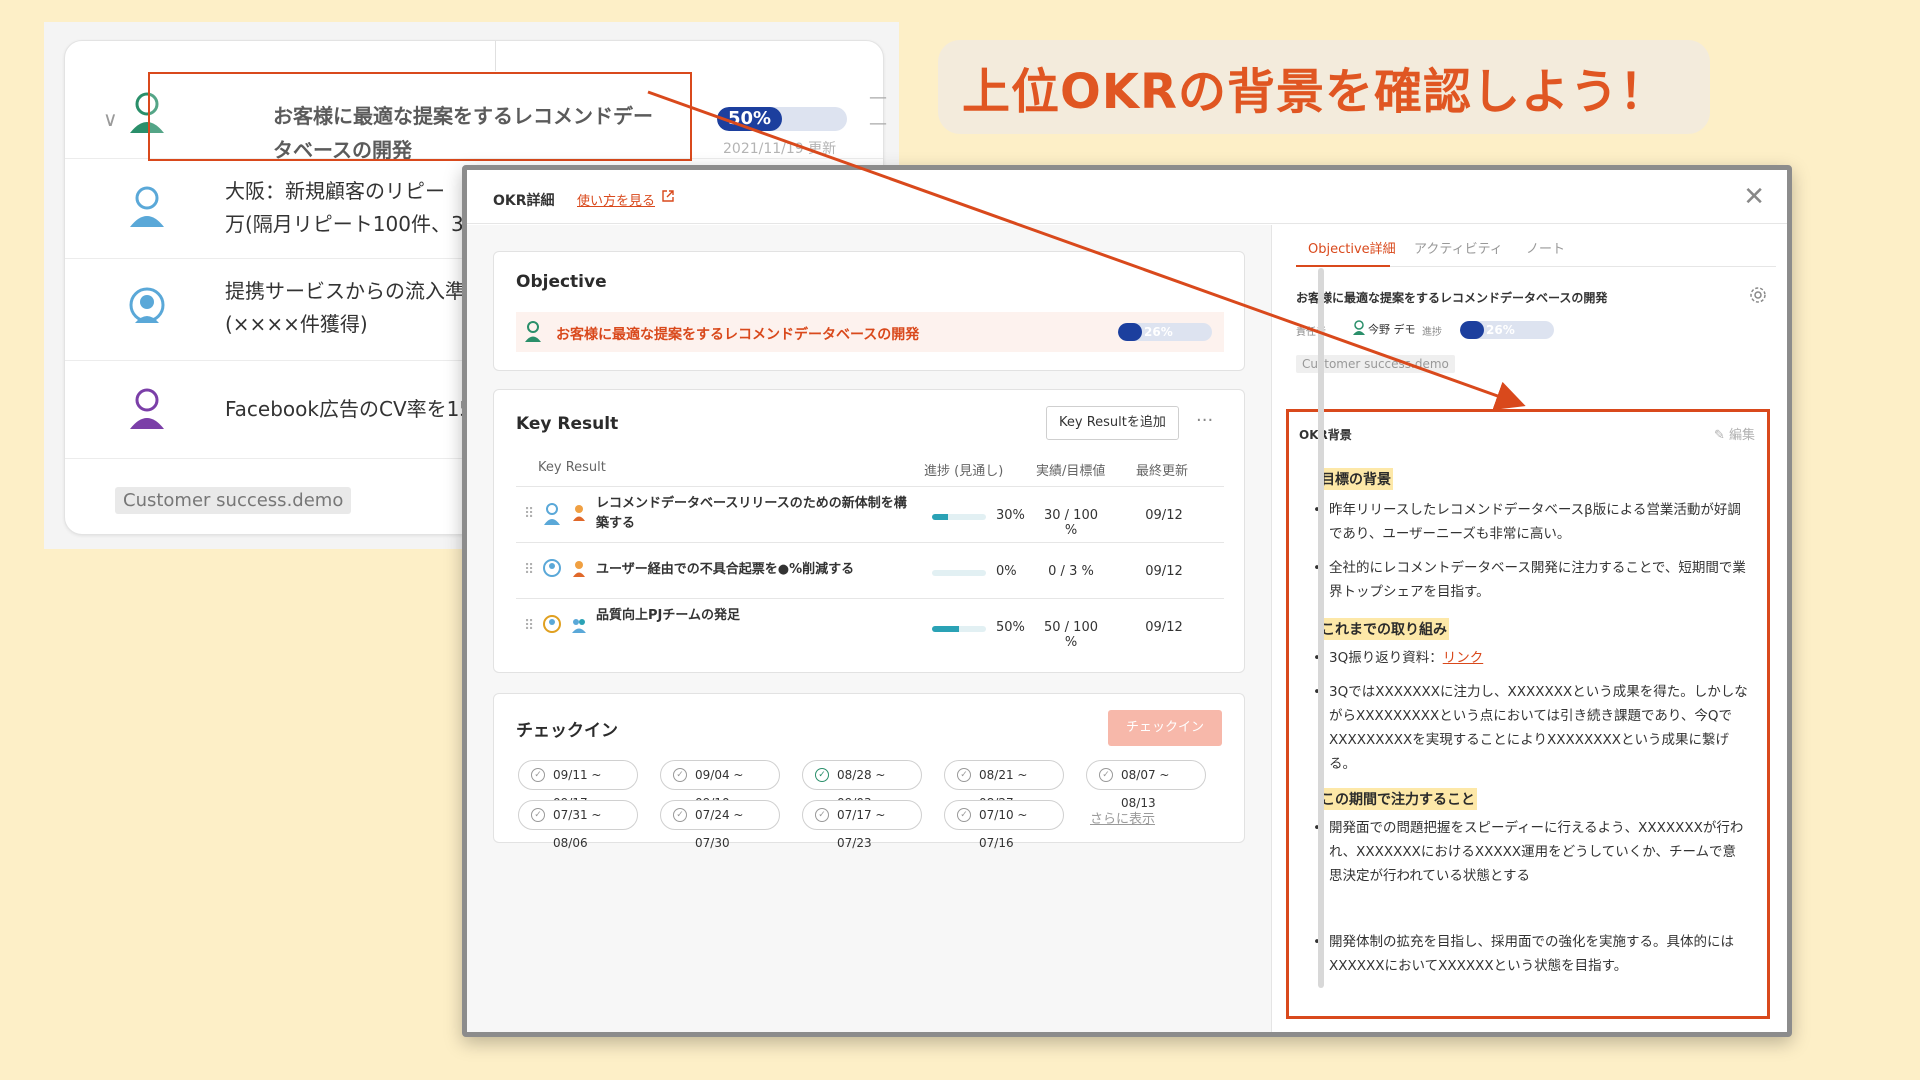 Image resolution: width=1920 pixels, height=1080 pixels. Describe the element at coordinates (1545, 247) in the screenshot. I see `tab-note: ノート` at that location.